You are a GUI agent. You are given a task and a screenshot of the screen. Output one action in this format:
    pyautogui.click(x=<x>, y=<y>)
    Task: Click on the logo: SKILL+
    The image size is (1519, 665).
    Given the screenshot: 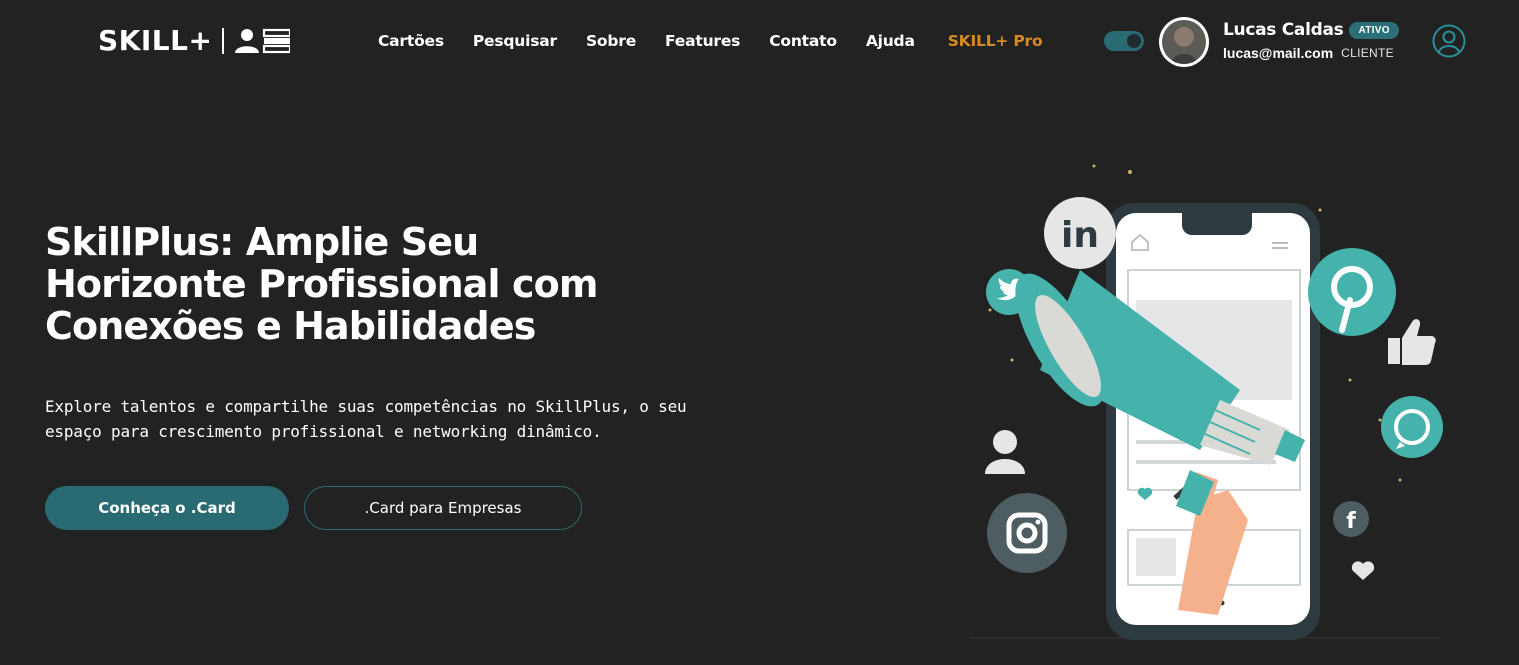 What is the action you would take?
    pyautogui.click(x=194, y=40)
    